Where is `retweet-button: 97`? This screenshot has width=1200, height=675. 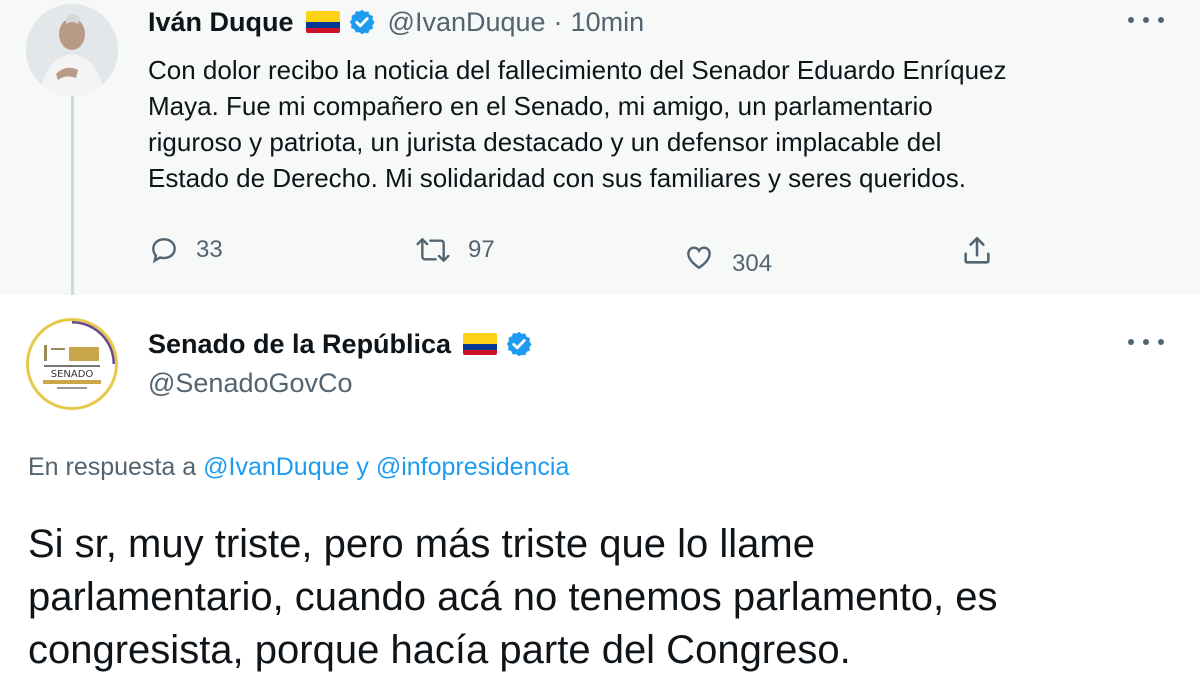
retweet-button: 97 is located at coordinates (454, 250).